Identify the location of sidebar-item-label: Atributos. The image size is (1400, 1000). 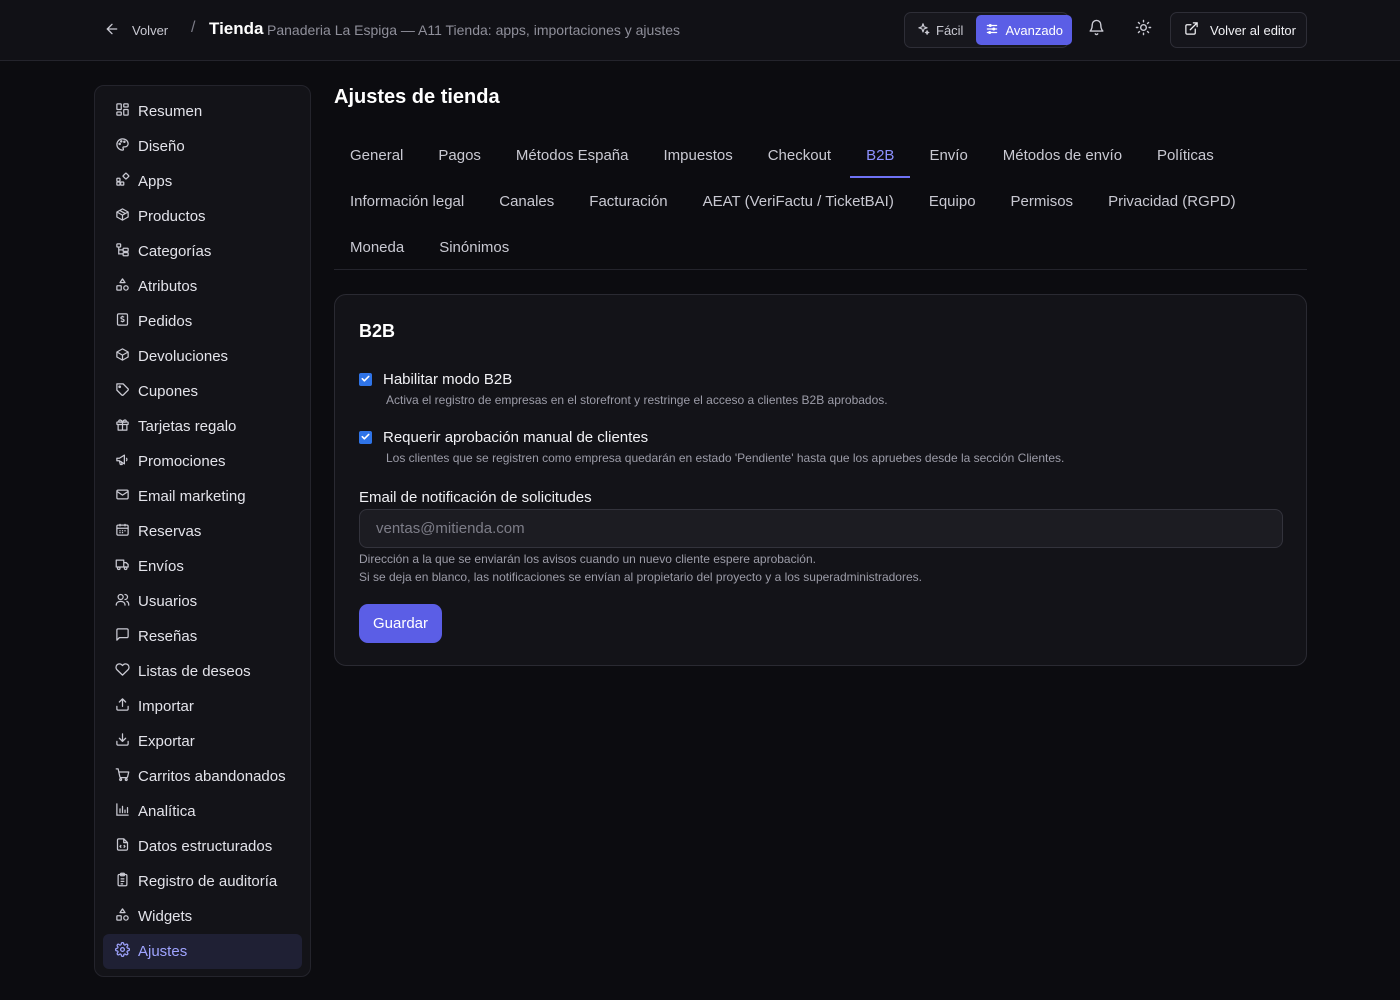
(168, 286).